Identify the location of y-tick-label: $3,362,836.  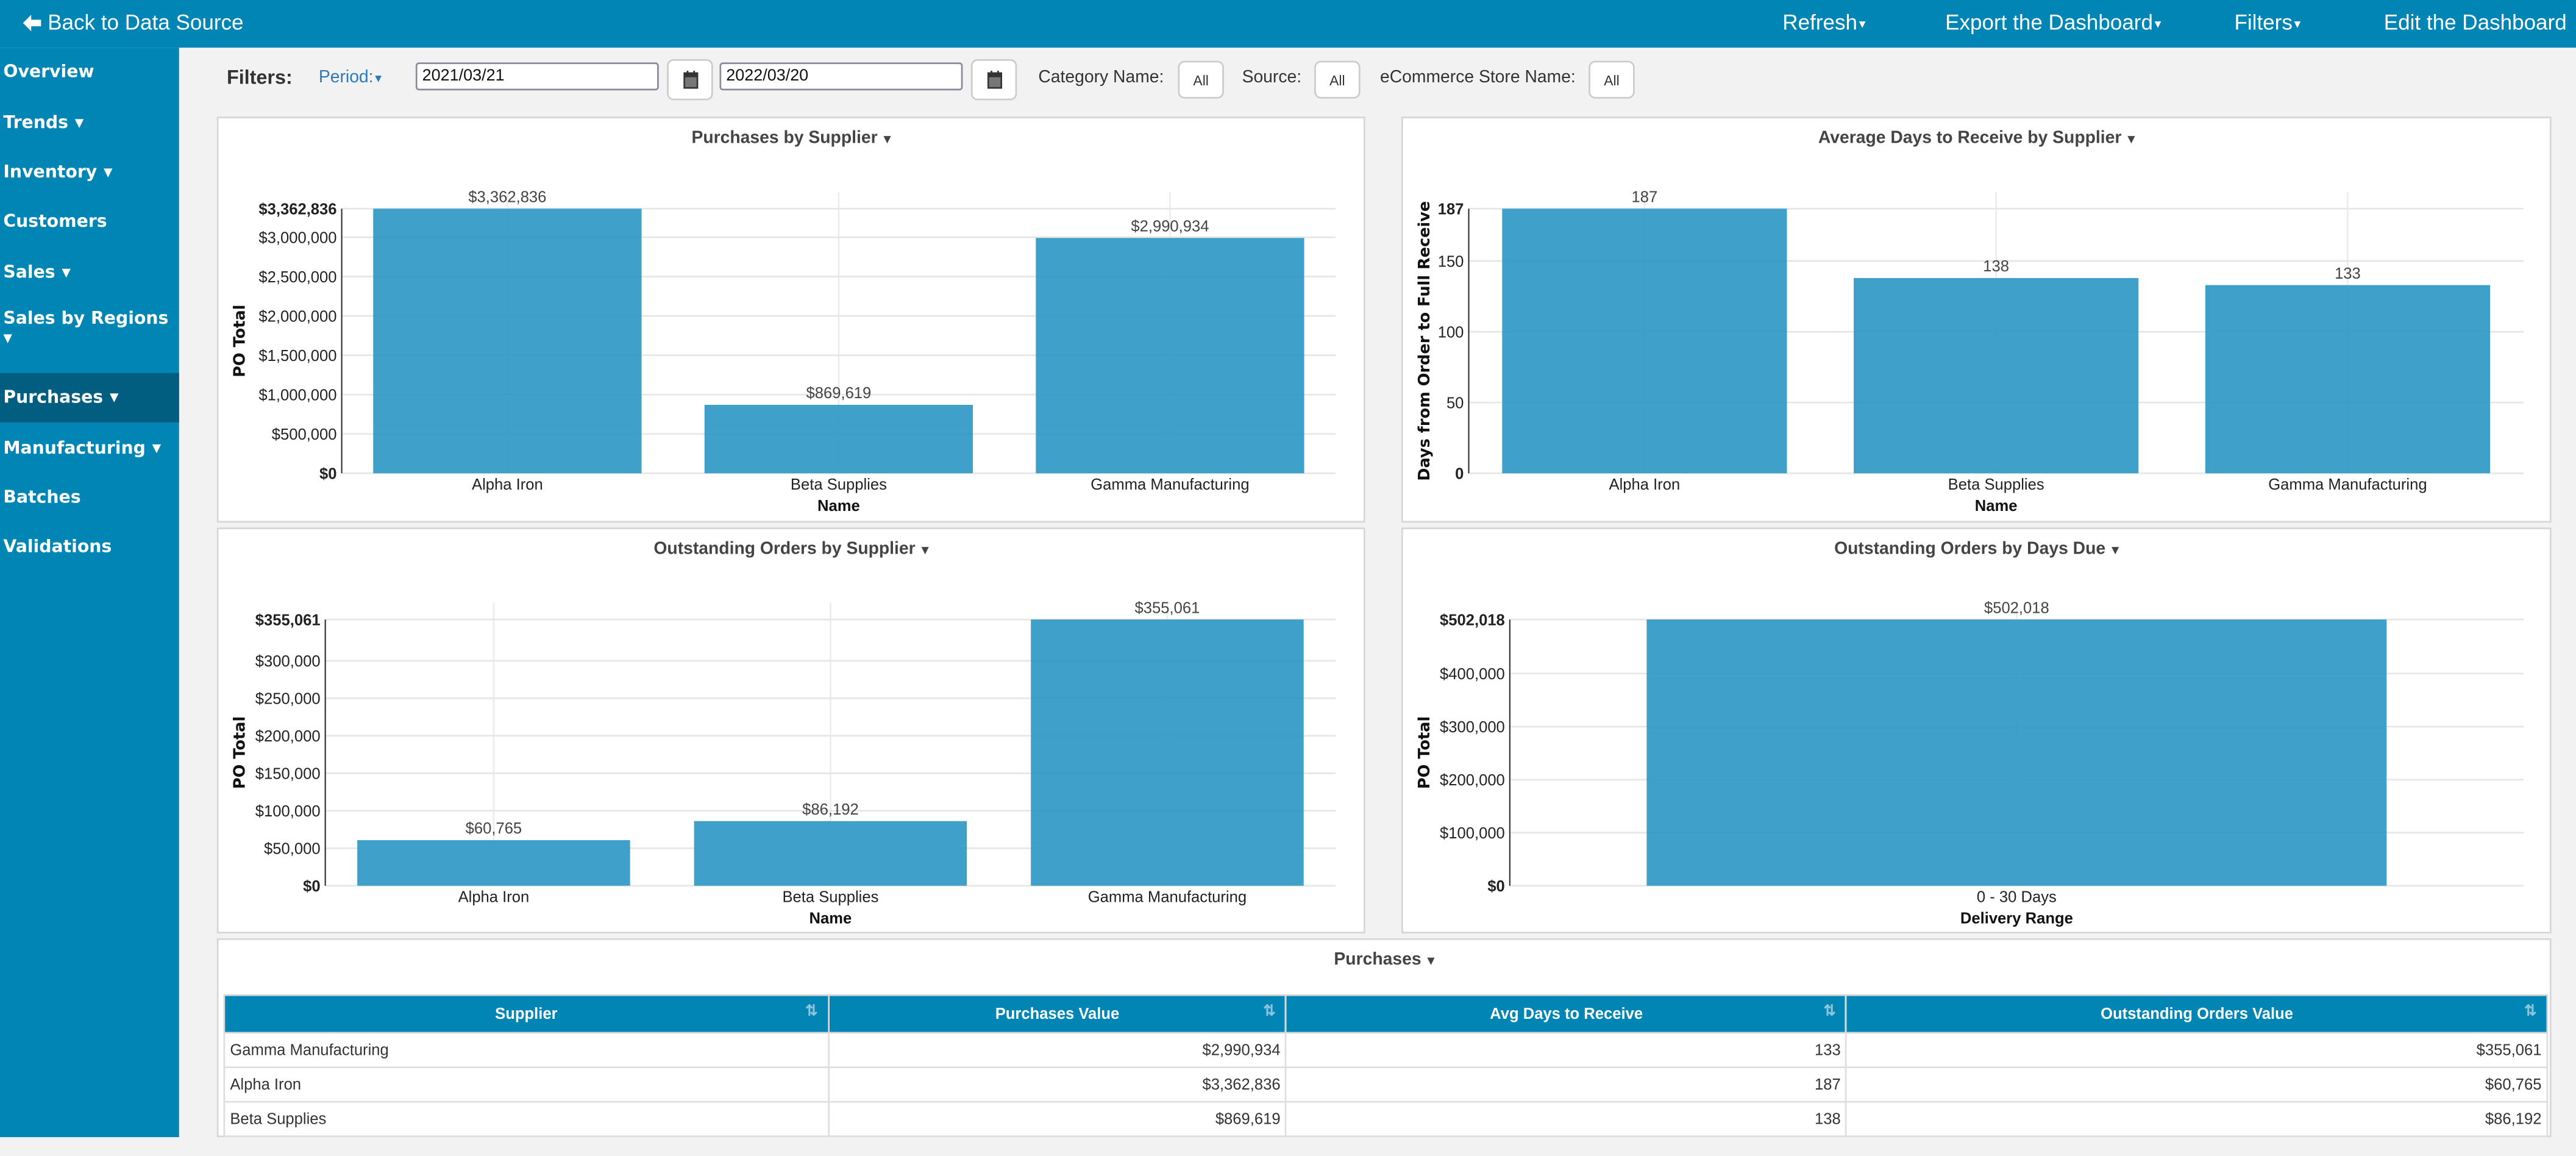
(297, 209).